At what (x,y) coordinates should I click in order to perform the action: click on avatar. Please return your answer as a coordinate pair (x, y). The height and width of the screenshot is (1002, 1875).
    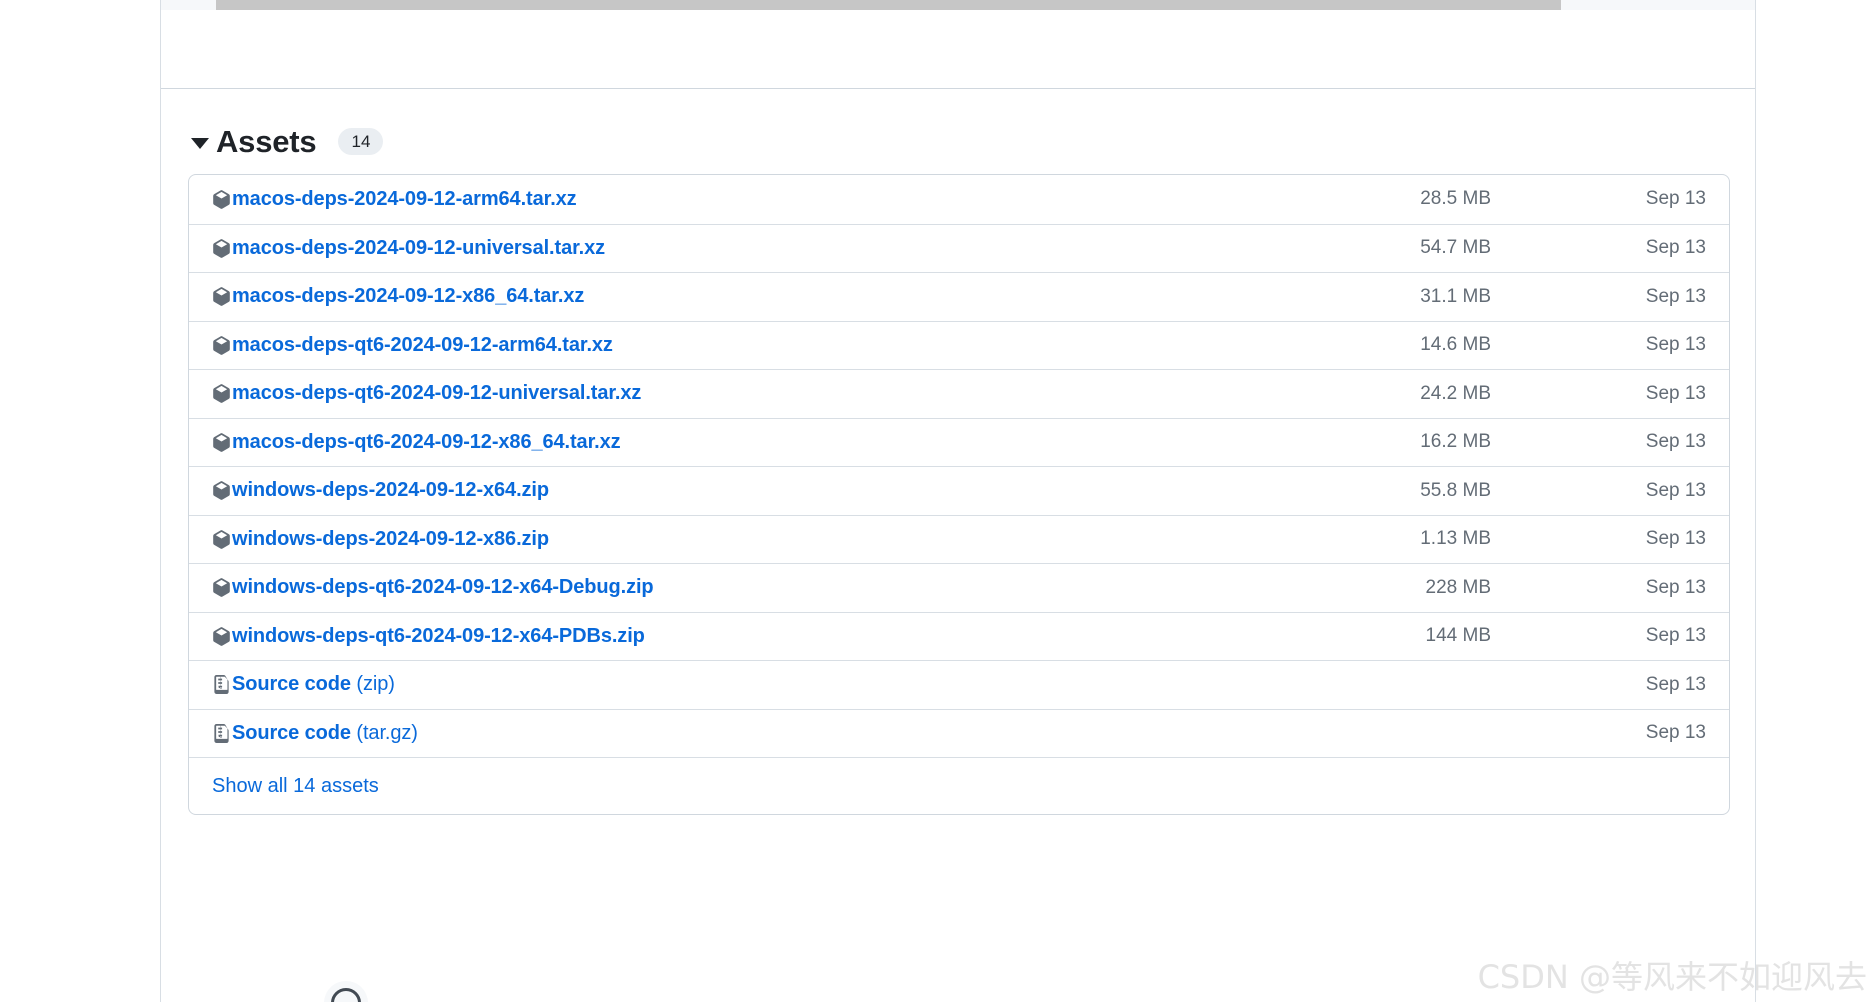
    Looking at the image, I should click on (346, 991).